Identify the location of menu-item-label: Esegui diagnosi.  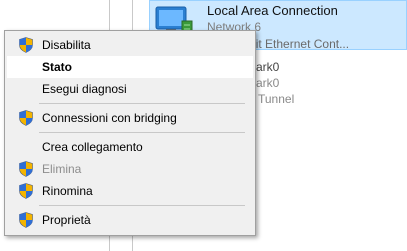
(84, 89).